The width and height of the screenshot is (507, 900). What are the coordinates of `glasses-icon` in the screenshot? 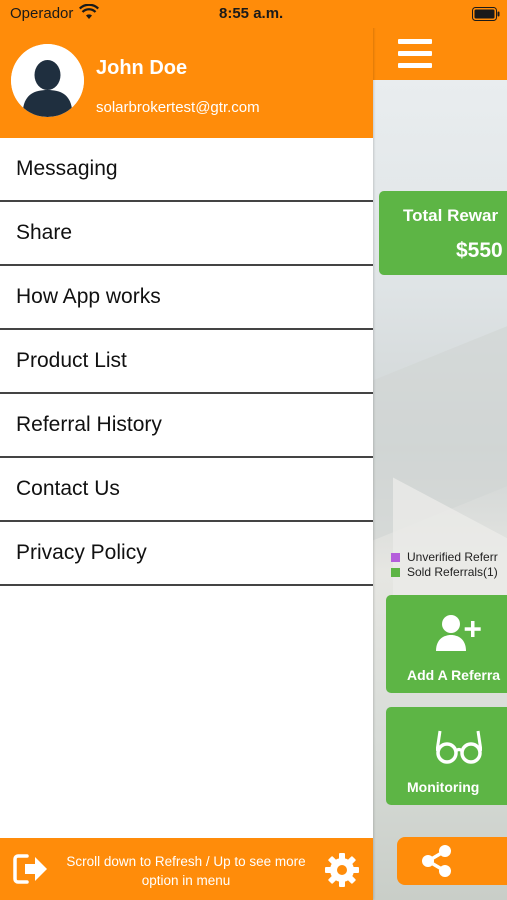 It's located at (459, 747).